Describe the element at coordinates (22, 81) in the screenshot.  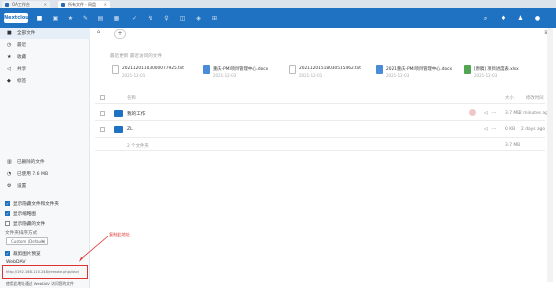
I see `sidebar-item-label: 标签` at that location.